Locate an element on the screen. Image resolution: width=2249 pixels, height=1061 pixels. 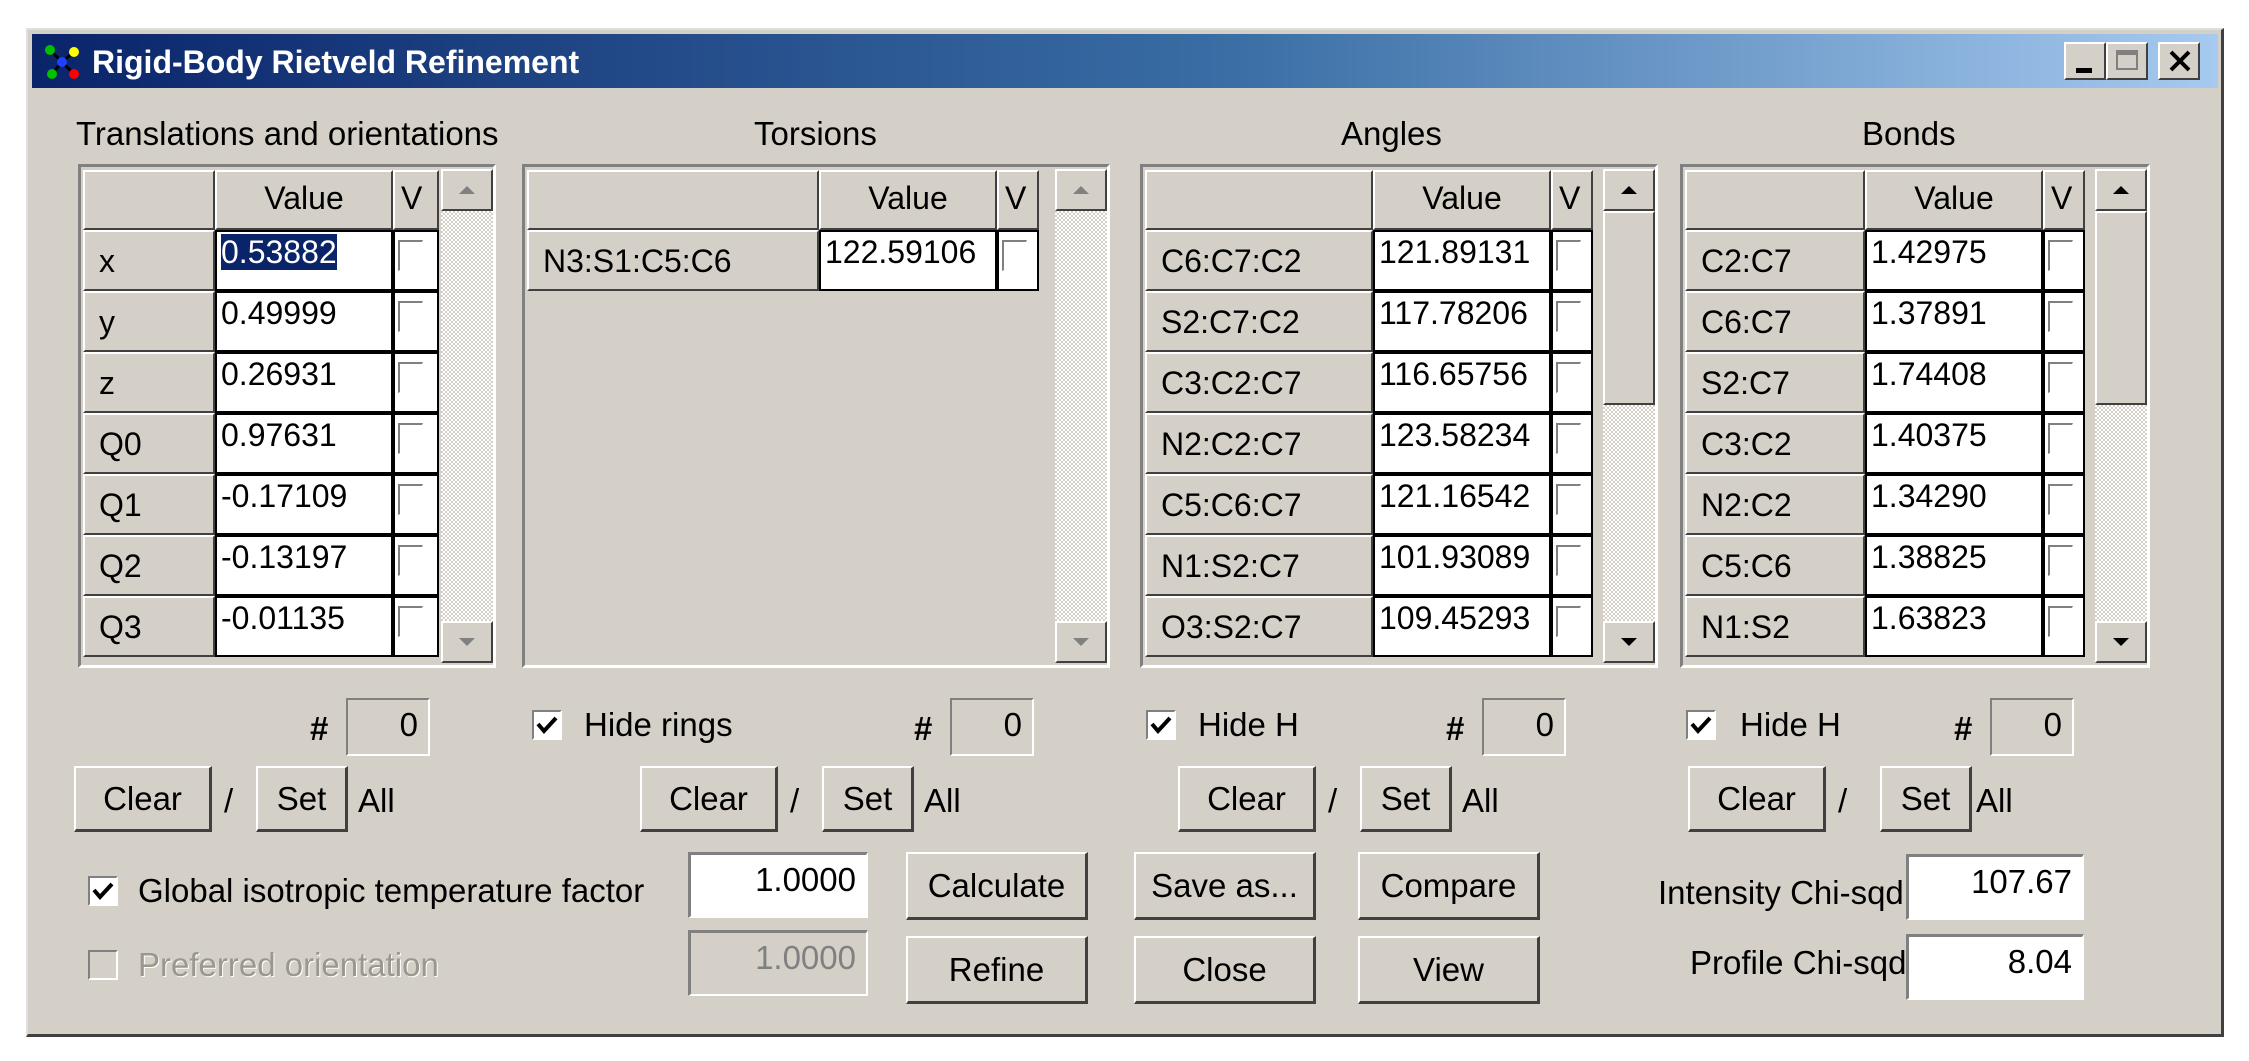
torsions-set-button: Set is located at coordinates (868, 799).